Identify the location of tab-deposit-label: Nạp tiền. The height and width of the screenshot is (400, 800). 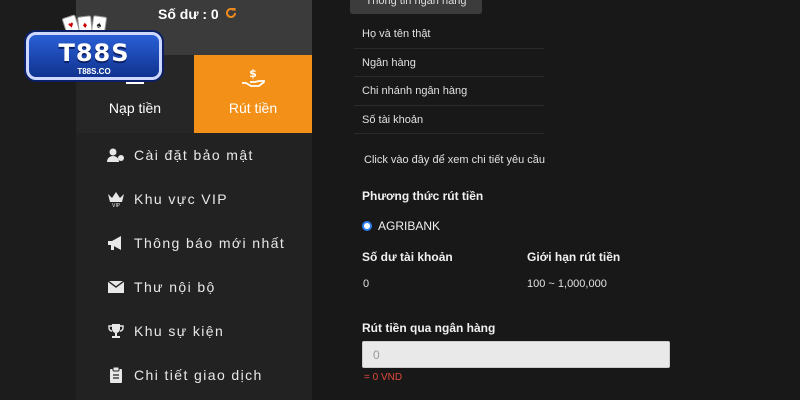
(135, 108).